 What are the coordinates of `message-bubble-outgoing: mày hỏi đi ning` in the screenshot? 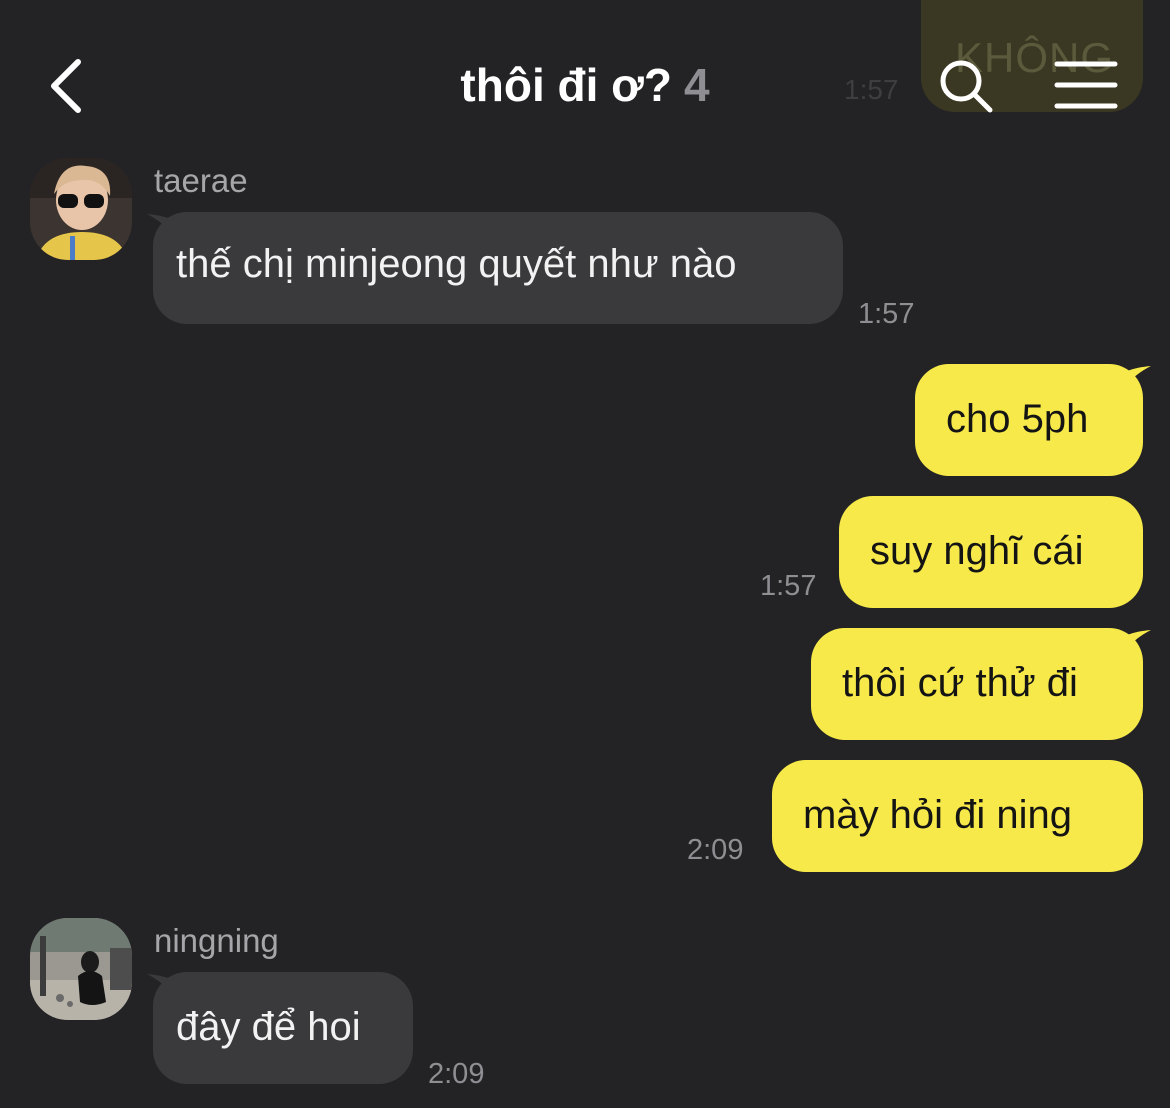 It's located at (957, 816).